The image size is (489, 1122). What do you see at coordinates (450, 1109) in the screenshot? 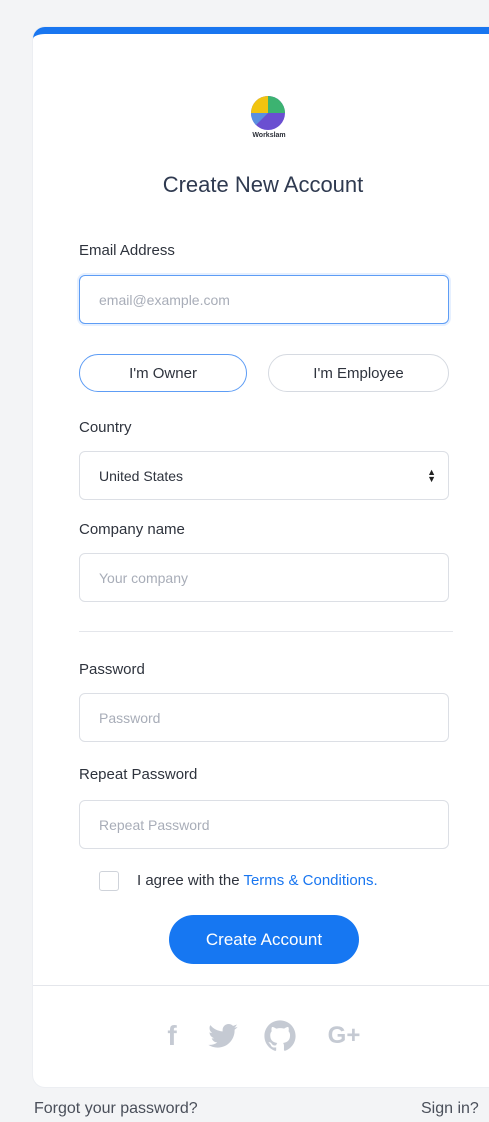
I see `sign-in-link: Sign in?` at bounding box center [450, 1109].